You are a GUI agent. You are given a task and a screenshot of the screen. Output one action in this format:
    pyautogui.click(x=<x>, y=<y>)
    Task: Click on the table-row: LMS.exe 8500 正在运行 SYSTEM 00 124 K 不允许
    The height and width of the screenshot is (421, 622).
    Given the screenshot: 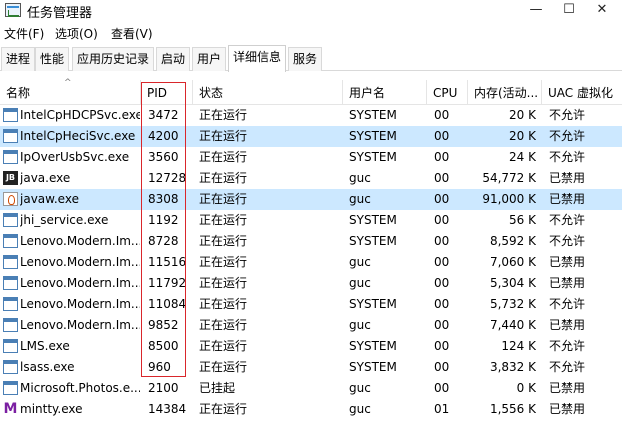 What is the action you would take?
    pyautogui.click(x=311, y=346)
    